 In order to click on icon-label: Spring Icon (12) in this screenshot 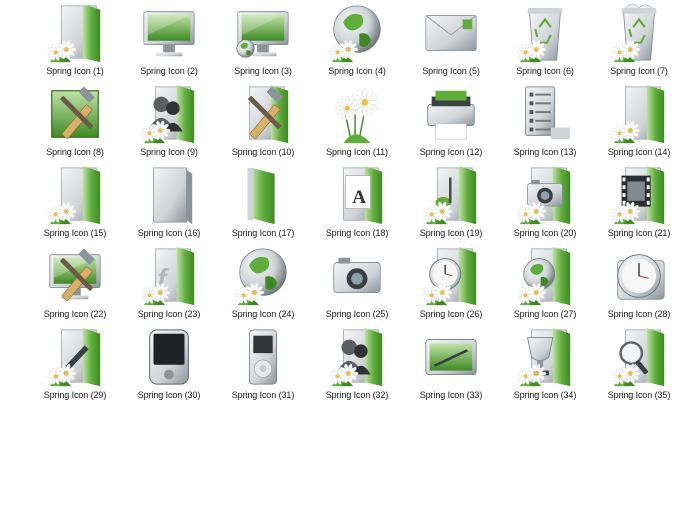, I will do `click(451, 152)`.